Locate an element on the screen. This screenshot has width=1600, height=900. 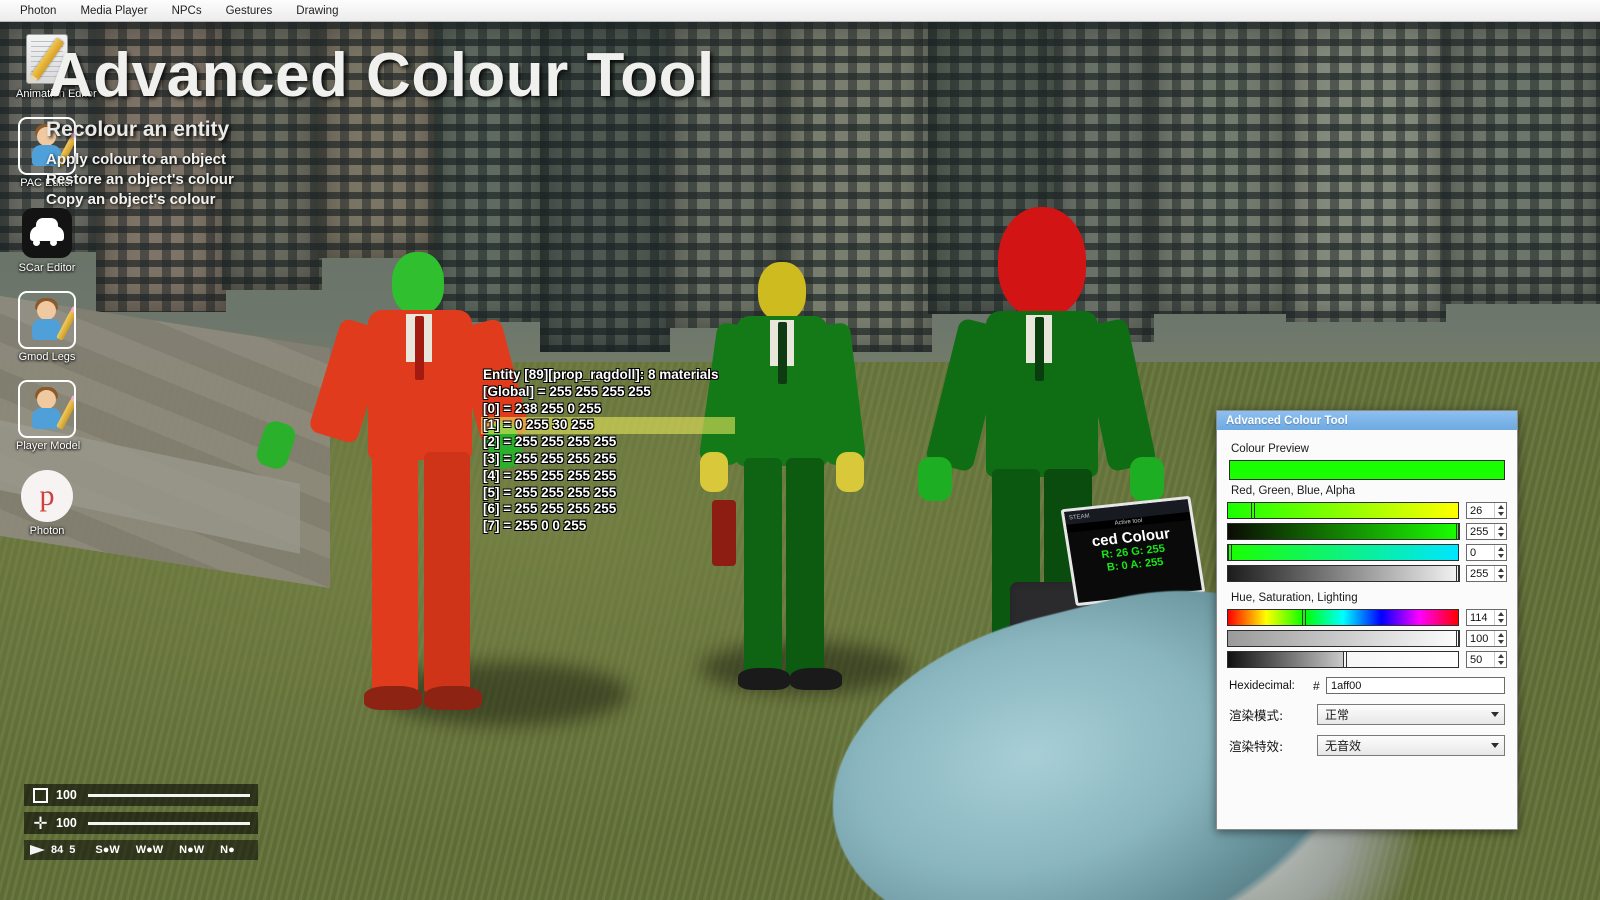
menu-item-gestures: Gestures is located at coordinates (249, 11).